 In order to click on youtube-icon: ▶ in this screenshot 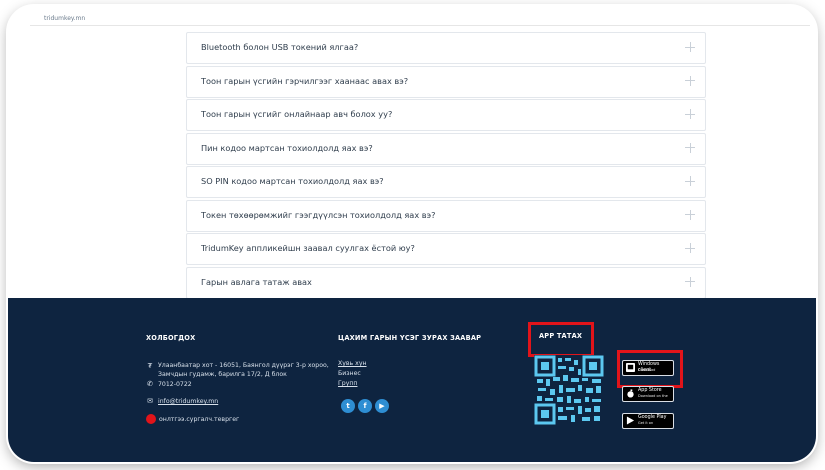, I will do `click(382, 406)`.